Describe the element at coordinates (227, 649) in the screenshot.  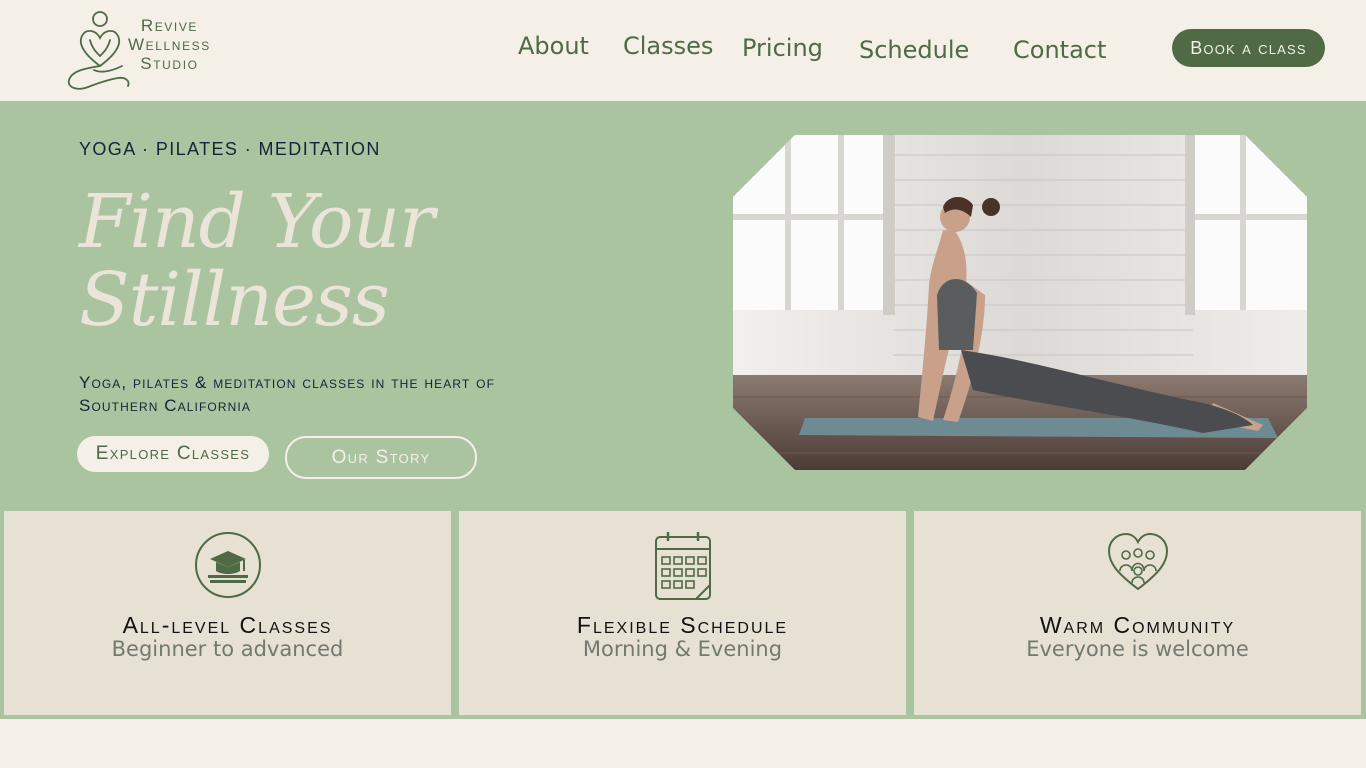
I see `feature-subtitle: Beginner to advanced` at that location.